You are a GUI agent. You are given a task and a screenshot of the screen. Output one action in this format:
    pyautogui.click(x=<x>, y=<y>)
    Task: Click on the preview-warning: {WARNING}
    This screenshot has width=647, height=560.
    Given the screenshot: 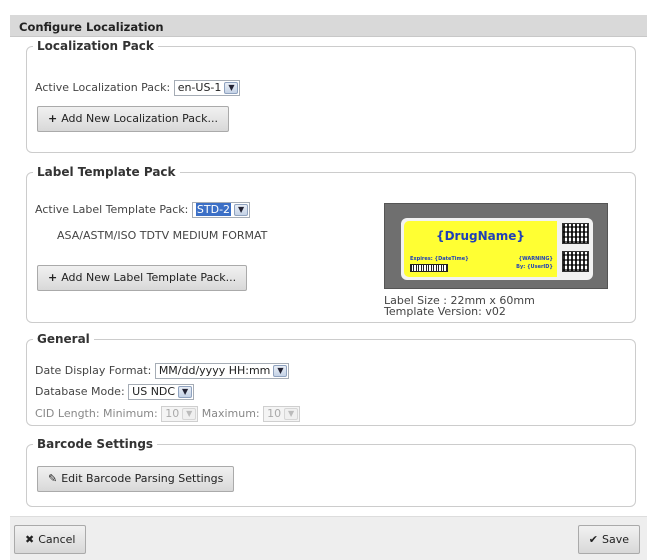 What is the action you would take?
    pyautogui.click(x=535, y=259)
    